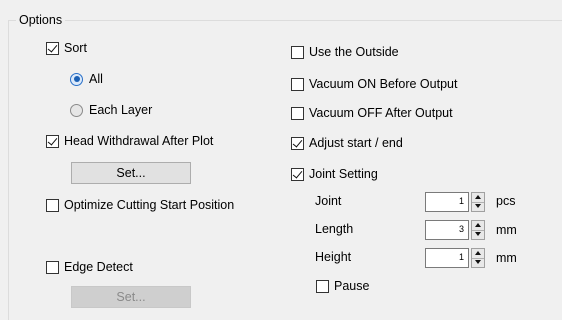  Describe the element at coordinates (41, 20) in the screenshot. I see `options-group-title: Options` at that location.